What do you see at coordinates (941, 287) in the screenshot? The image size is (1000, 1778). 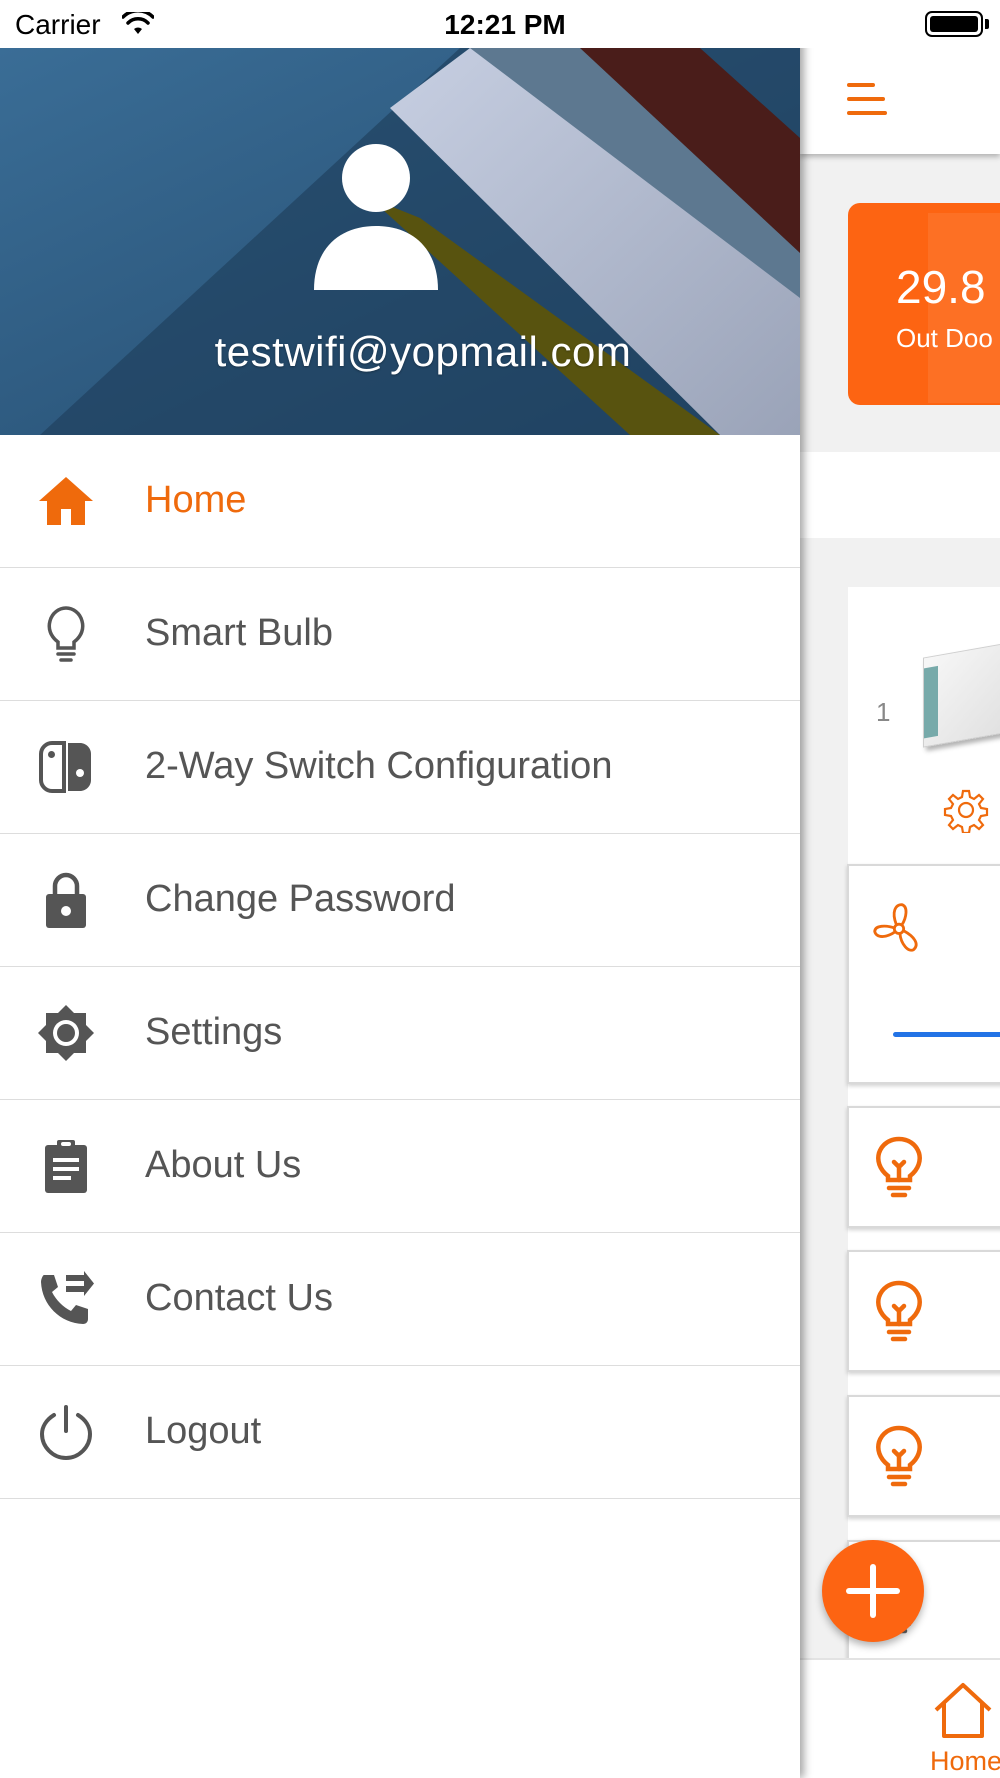 I see `outdoor-temperature: 29.8` at bounding box center [941, 287].